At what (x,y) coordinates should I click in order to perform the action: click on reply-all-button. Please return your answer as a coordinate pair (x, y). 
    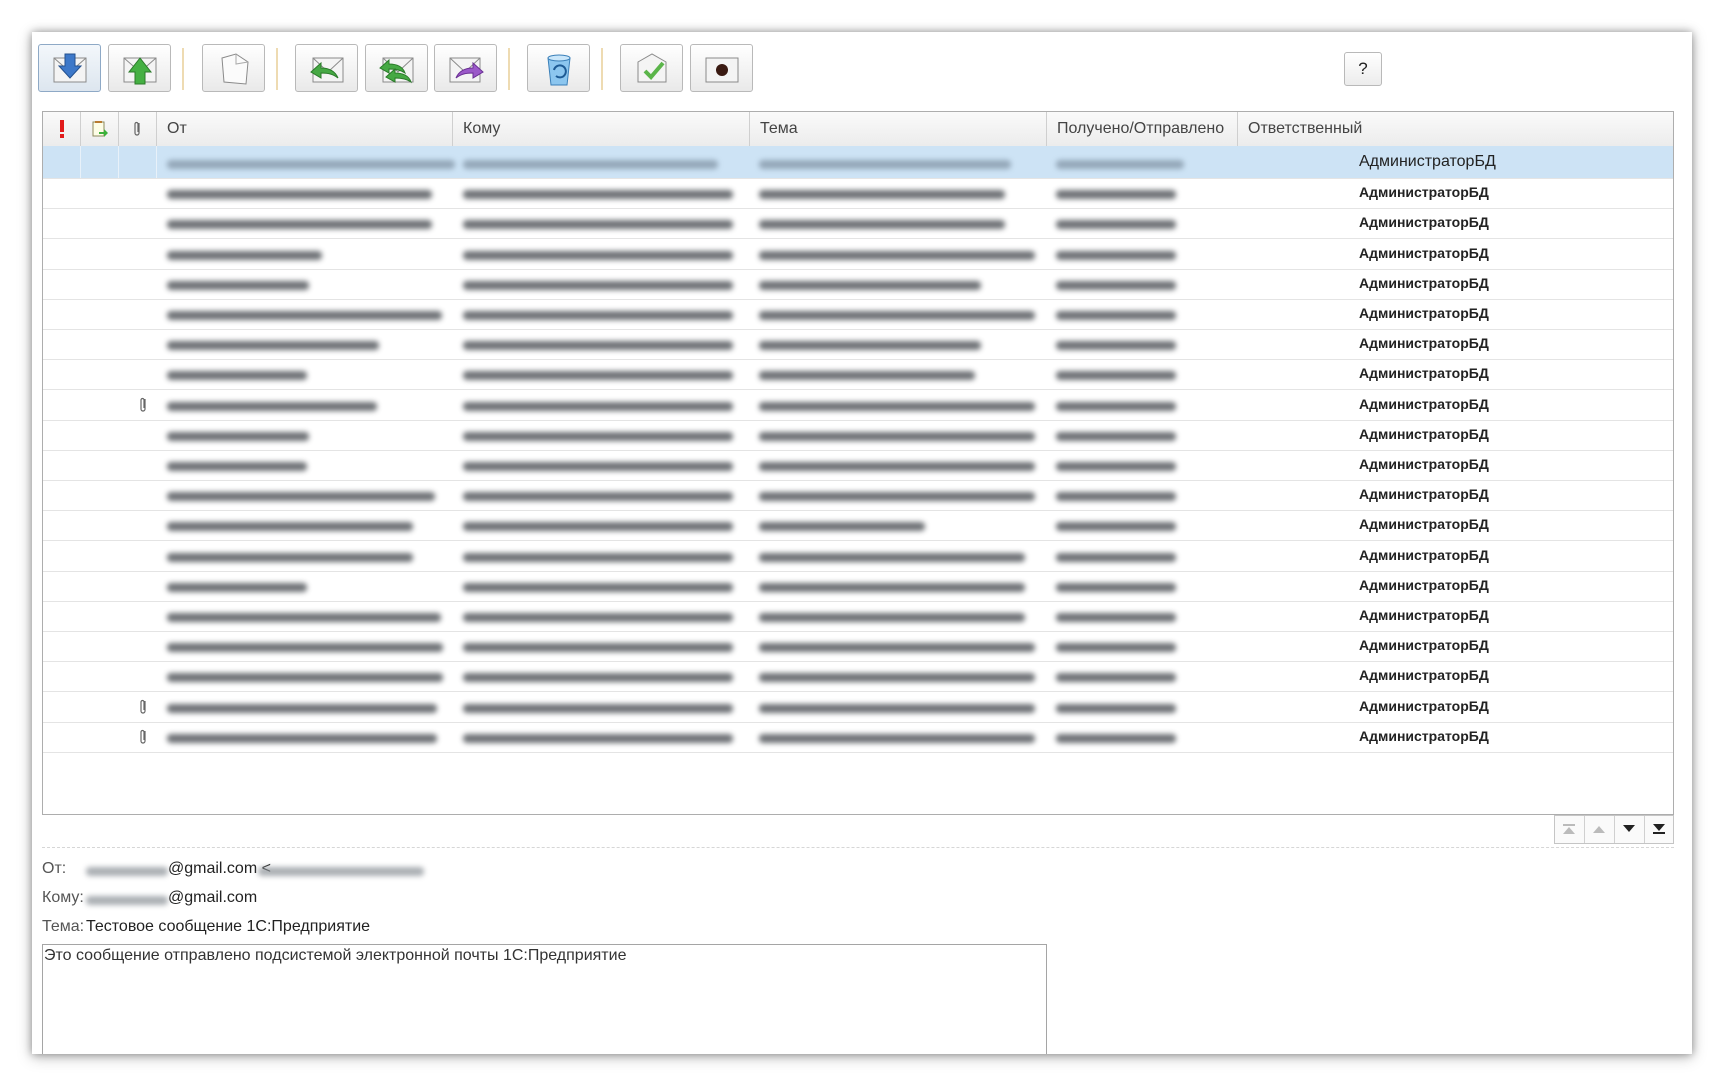
    Looking at the image, I should click on (396, 68).